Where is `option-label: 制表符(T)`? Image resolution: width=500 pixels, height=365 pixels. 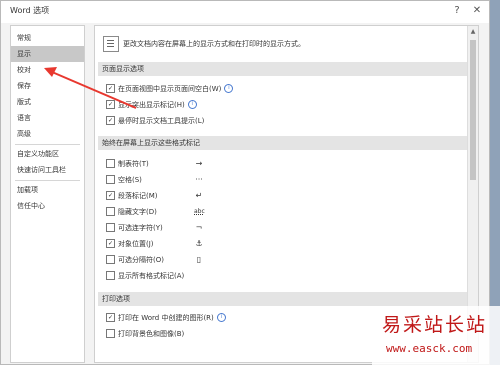 option-label: 制表符(T) is located at coordinates (133, 164).